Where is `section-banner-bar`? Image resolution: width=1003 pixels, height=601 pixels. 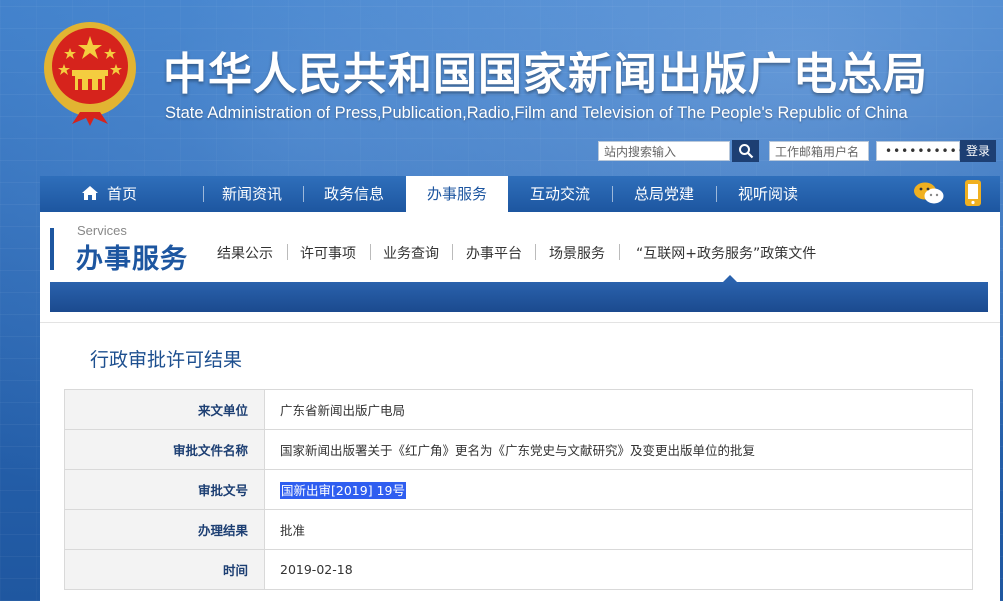
section-banner-bar is located at coordinates (519, 297).